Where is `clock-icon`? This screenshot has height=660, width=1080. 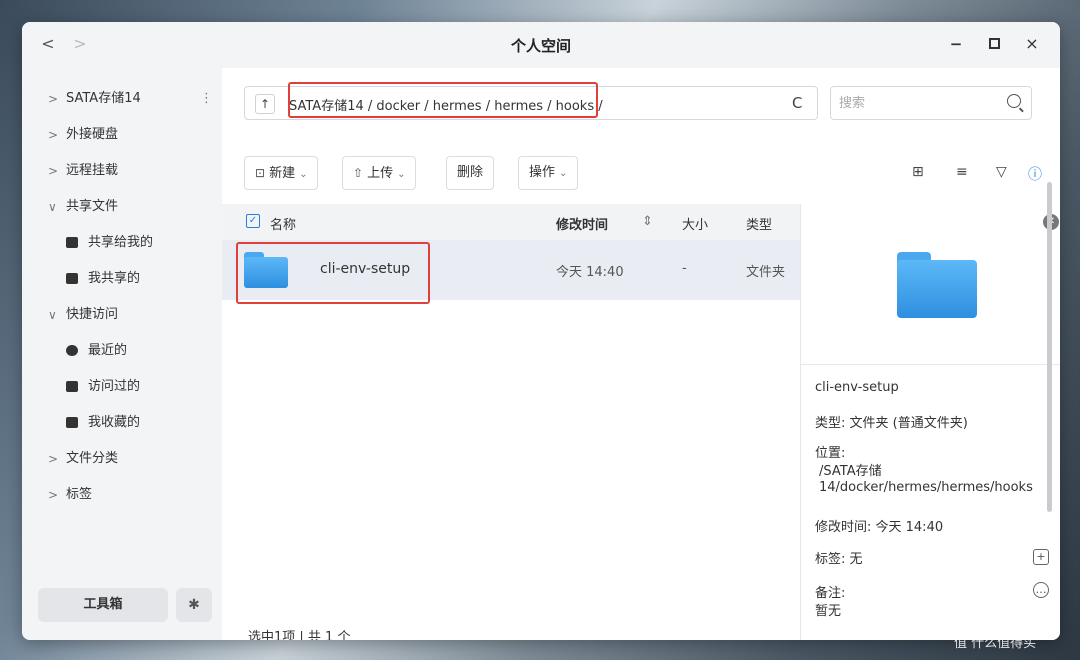 clock-icon is located at coordinates (72, 350).